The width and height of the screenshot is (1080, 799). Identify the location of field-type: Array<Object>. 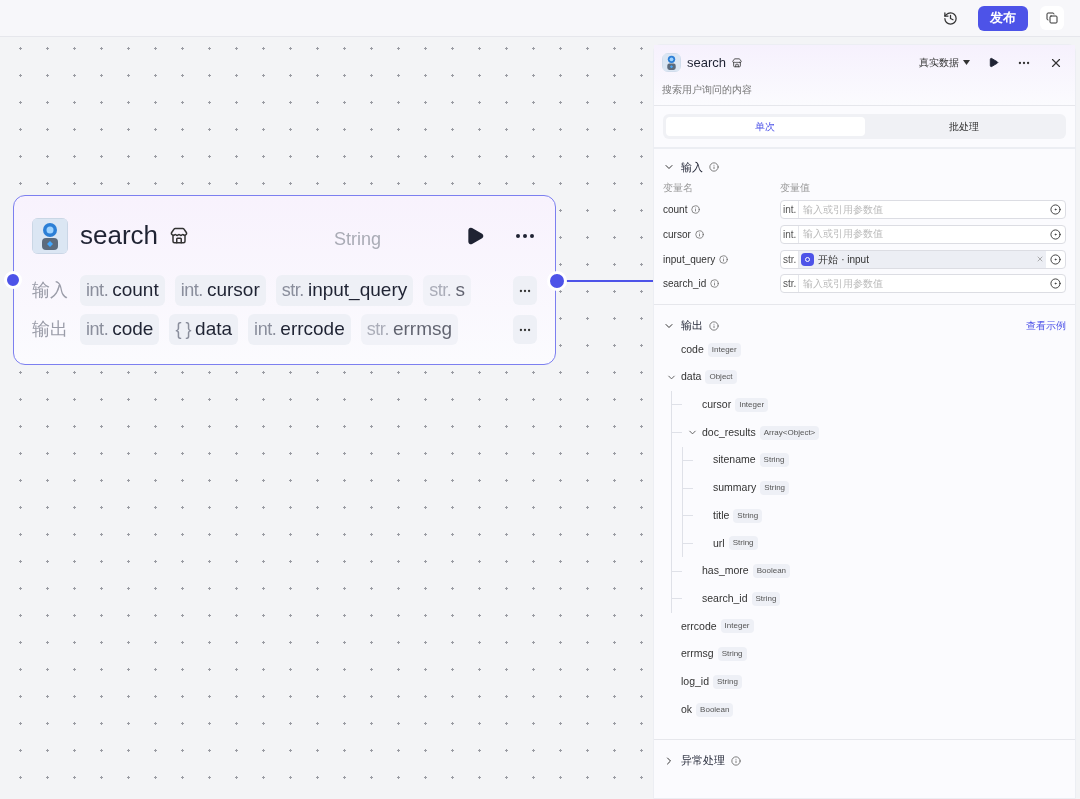
(789, 432).